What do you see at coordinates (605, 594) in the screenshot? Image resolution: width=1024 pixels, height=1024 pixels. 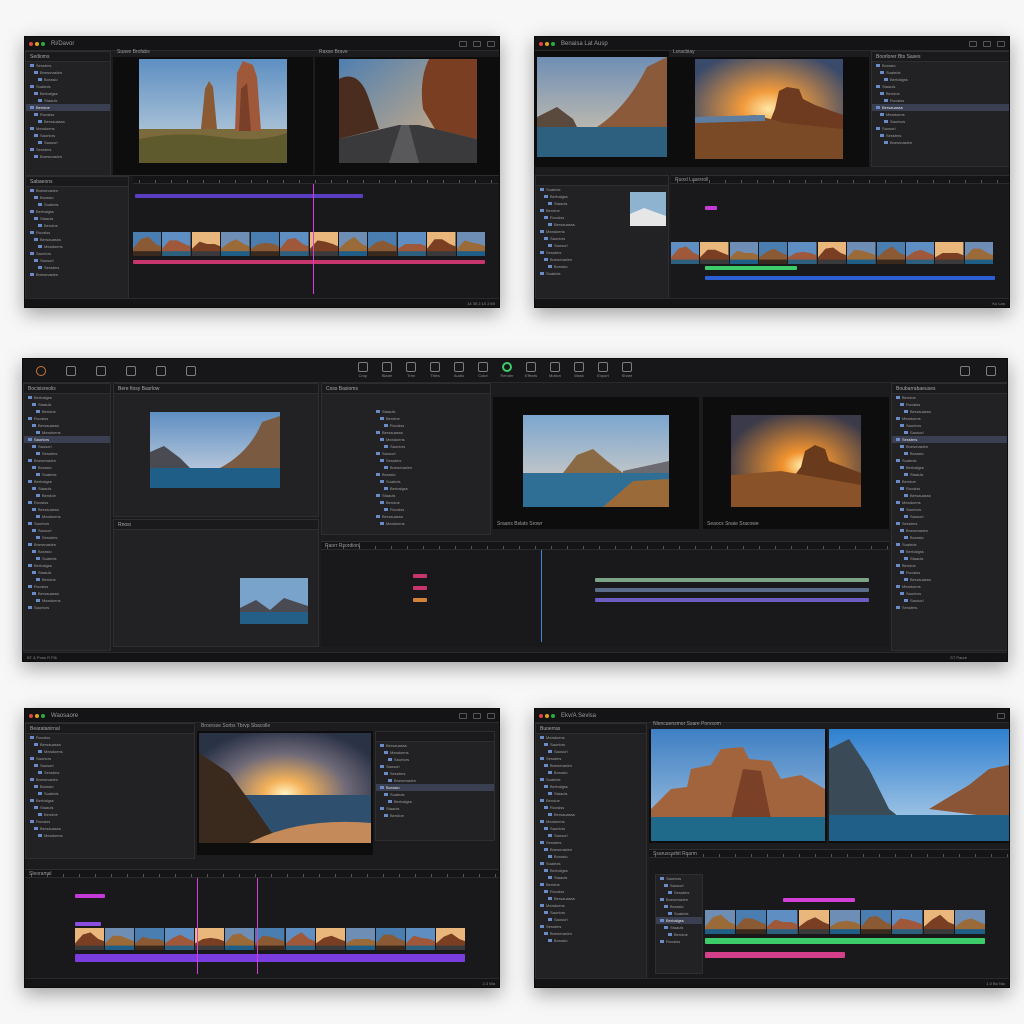 I see `timeline: Raorr Rsordionl` at bounding box center [605, 594].